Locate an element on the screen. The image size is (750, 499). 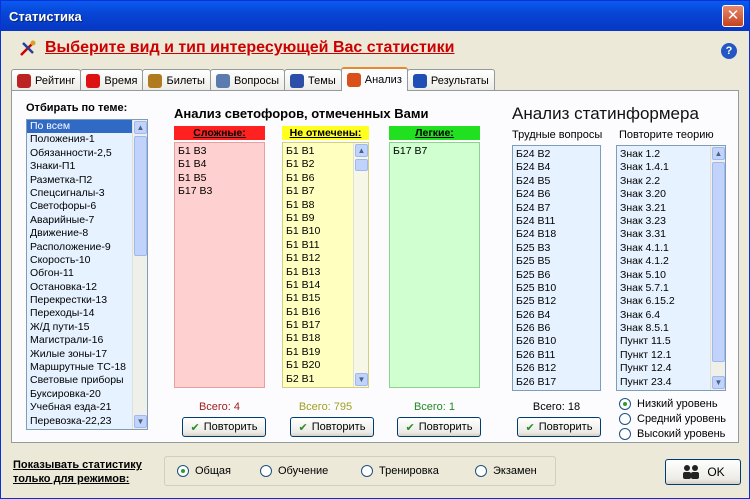
list-item: Б1 В4 is located at coordinates (219, 164).